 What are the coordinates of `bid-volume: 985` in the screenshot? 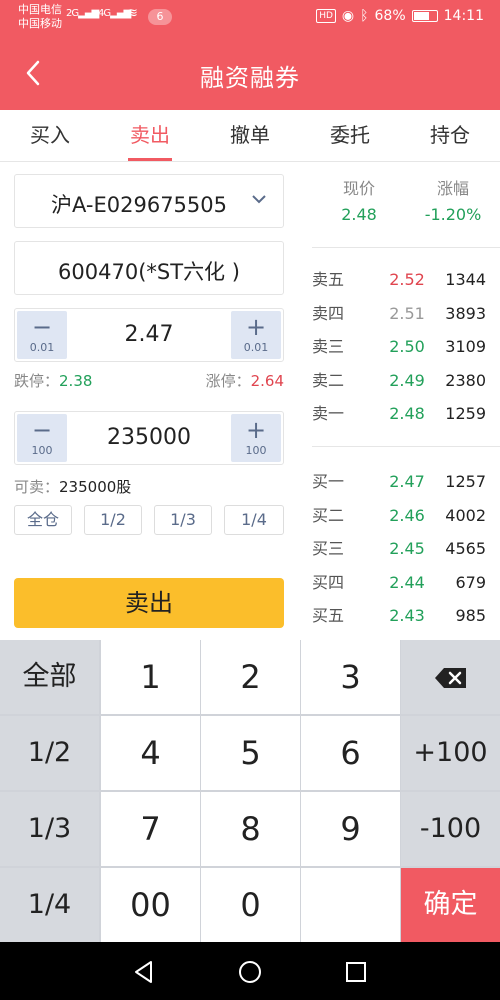 It's located at (470, 615).